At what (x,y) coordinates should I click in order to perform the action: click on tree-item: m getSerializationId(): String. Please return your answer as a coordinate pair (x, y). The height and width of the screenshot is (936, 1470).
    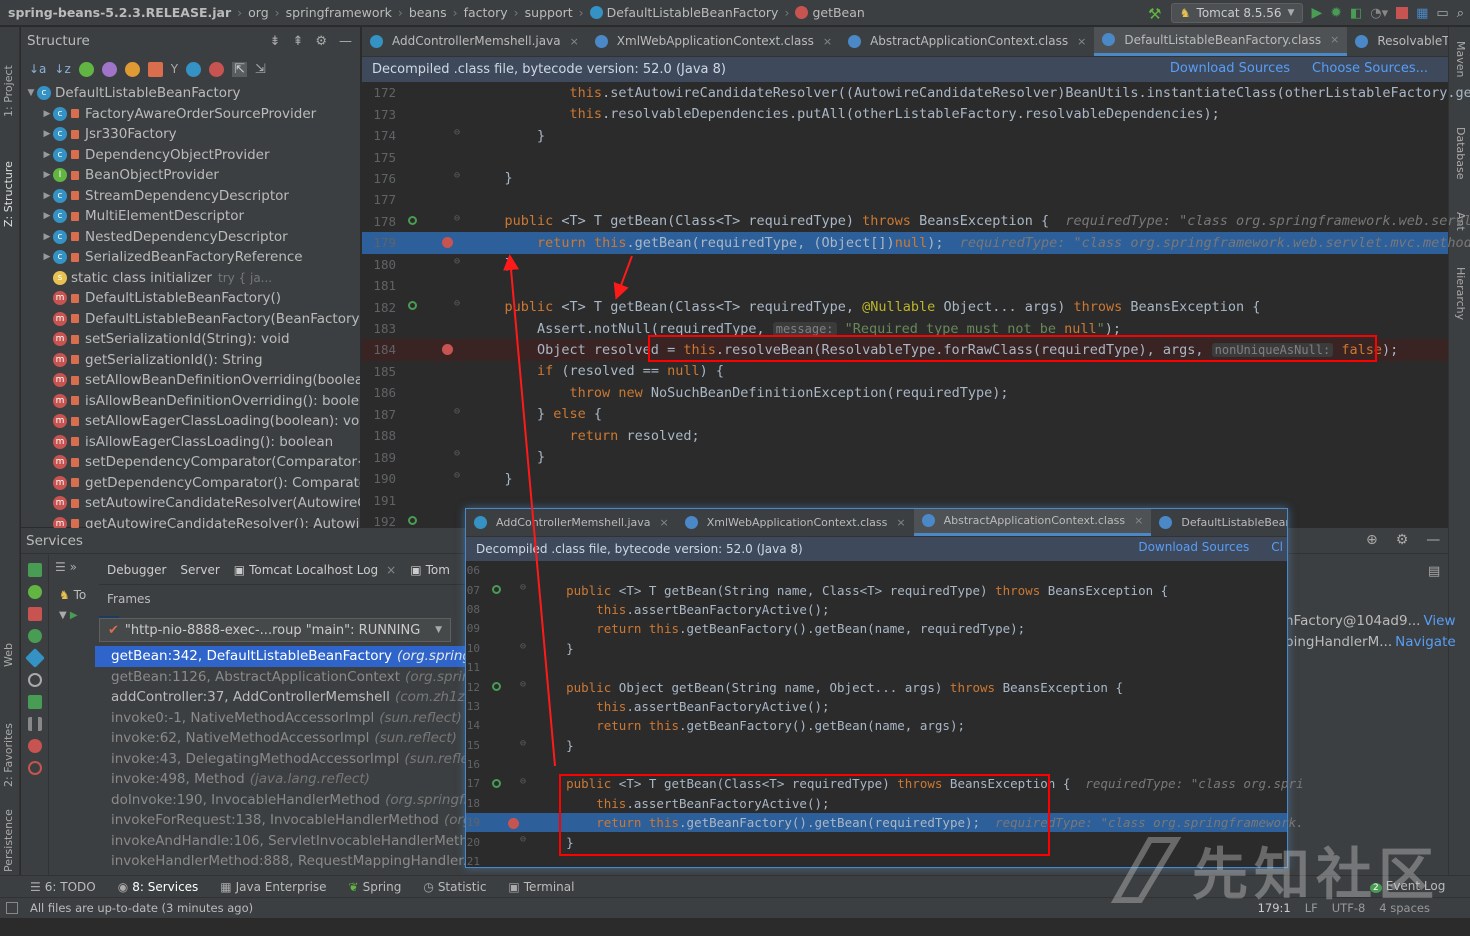
    Looking at the image, I should click on (190, 360).